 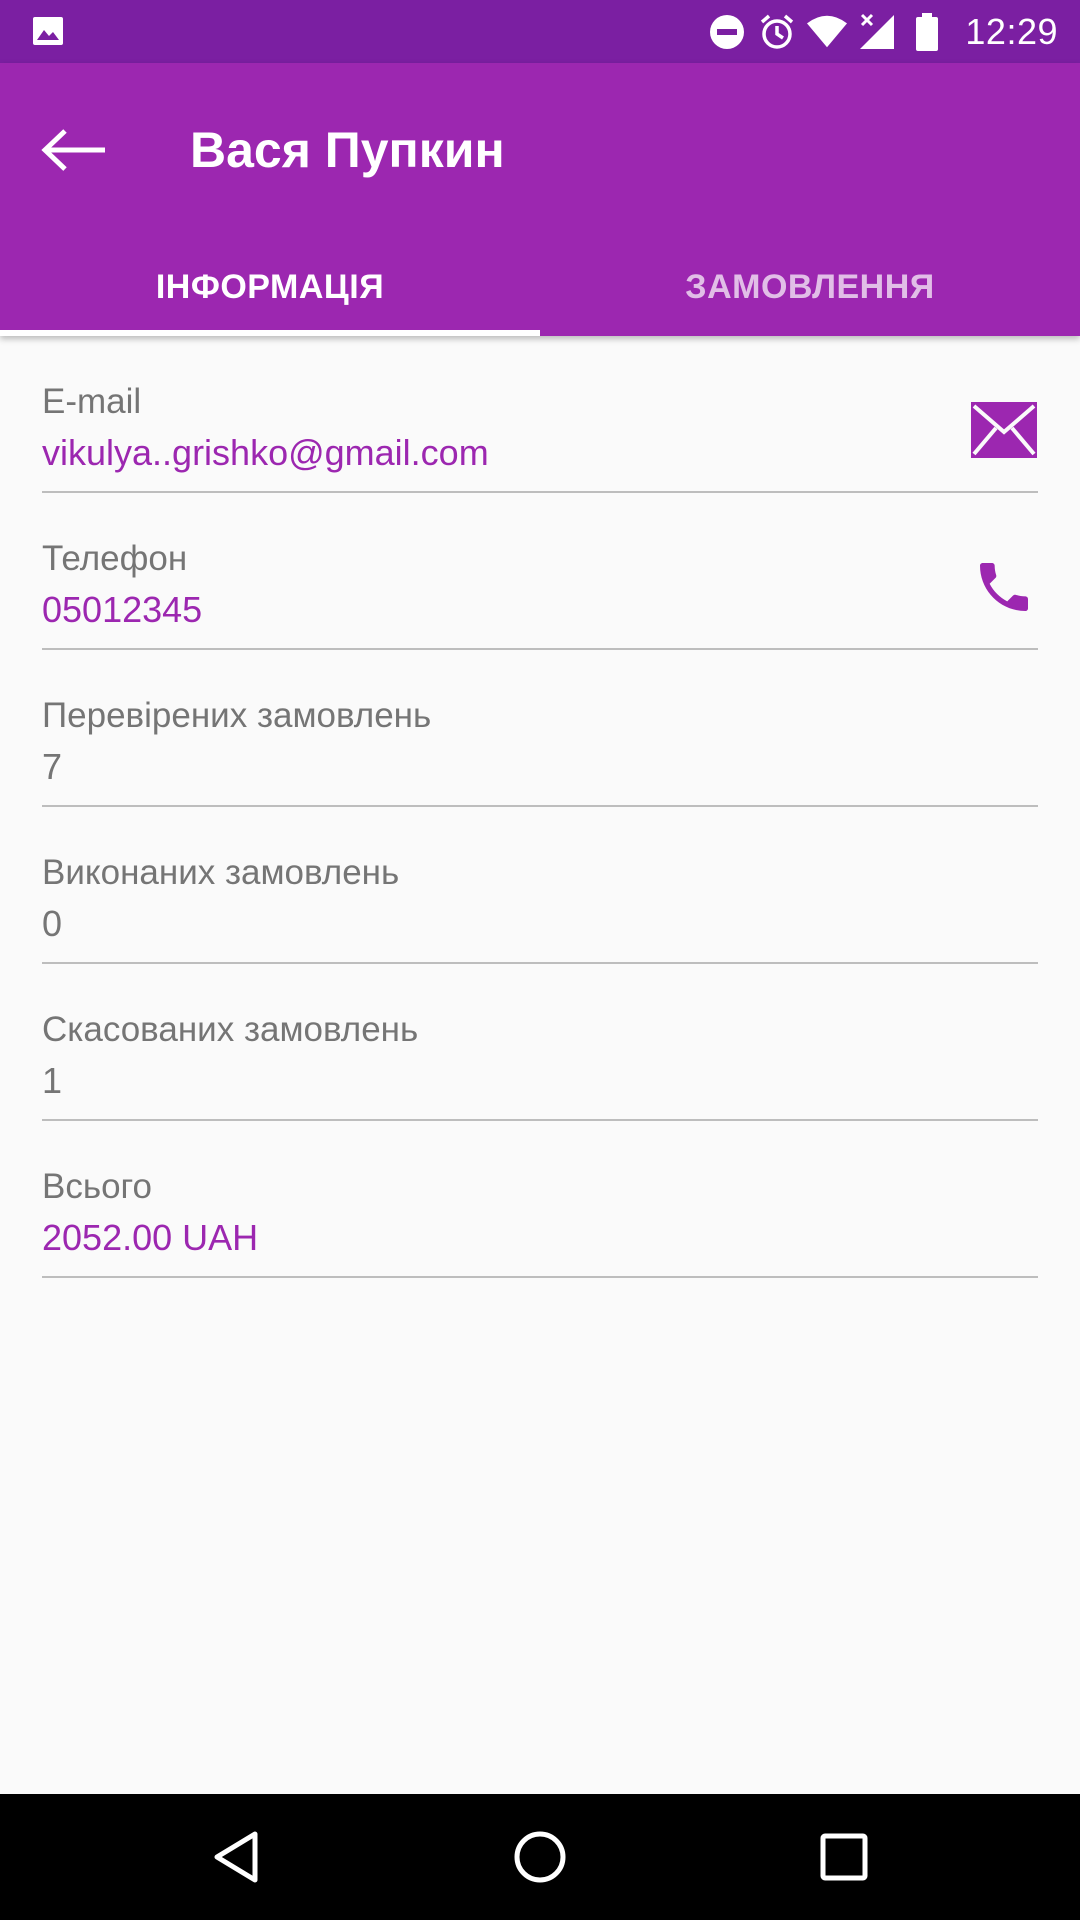 I want to click on battery-icon, so click(x=927, y=32).